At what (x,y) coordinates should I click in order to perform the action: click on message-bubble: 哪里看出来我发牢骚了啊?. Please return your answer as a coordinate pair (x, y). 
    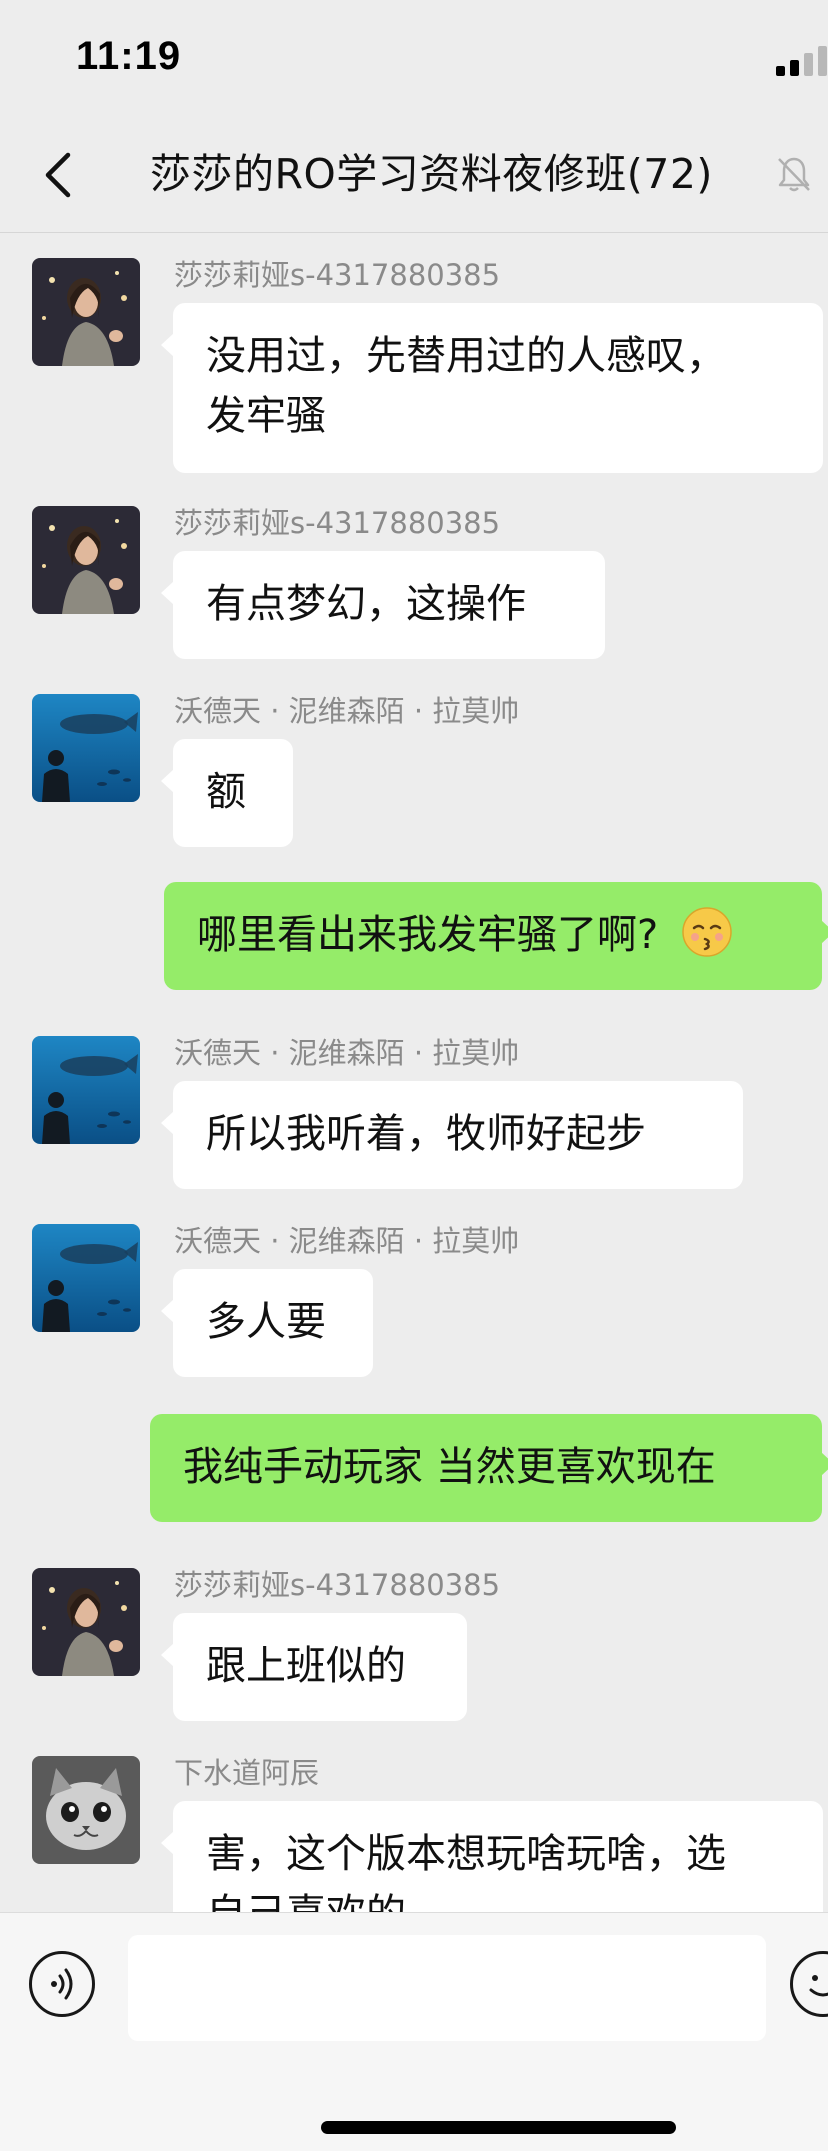
    Looking at the image, I should click on (496, 936).